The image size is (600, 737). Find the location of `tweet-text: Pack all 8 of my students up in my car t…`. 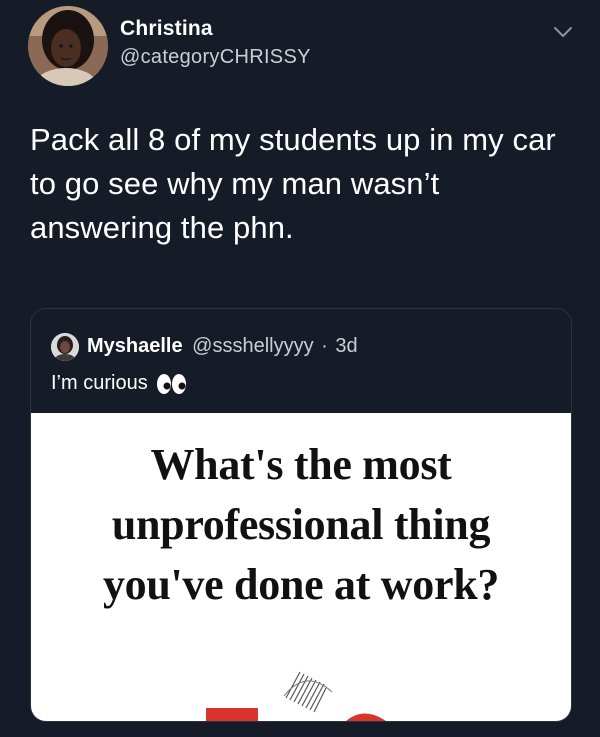

tweet-text: Pack all 8 of my students up in my car t… is located at coordinates (293, 183).